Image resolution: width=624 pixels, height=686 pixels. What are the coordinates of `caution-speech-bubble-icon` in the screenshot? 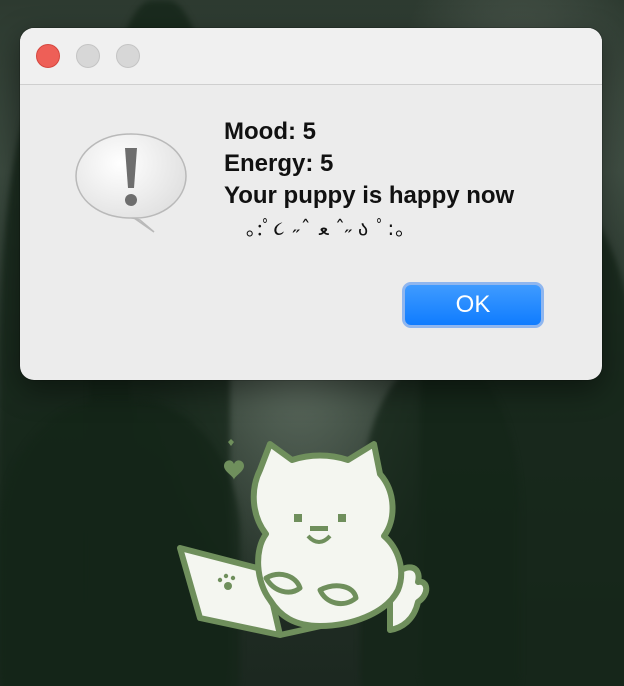 It's located at (131, 183).